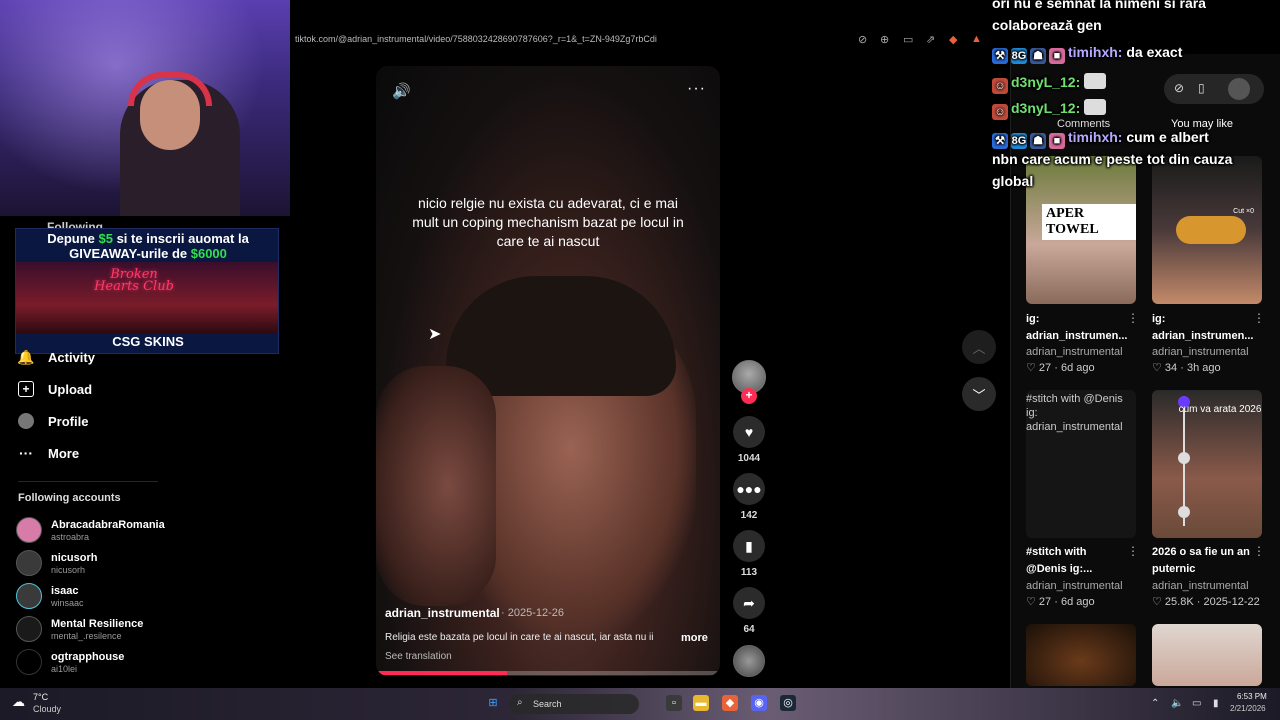 This screenshot has width=1280, height=720. What do you see at coordinates (674, 703) in the screenshot?
I see `task-view-icon: ▫` at bounding box center [674, 703].